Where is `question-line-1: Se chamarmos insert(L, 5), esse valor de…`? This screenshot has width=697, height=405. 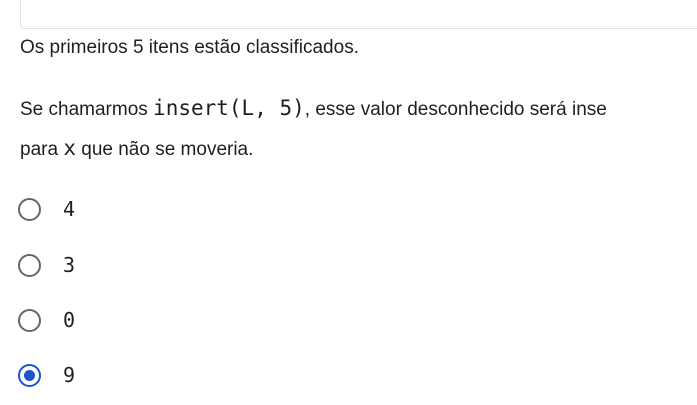
question-line-1: Se chamarmos insert(L, 5), esse valor de… is located at coordinates (313, 109).